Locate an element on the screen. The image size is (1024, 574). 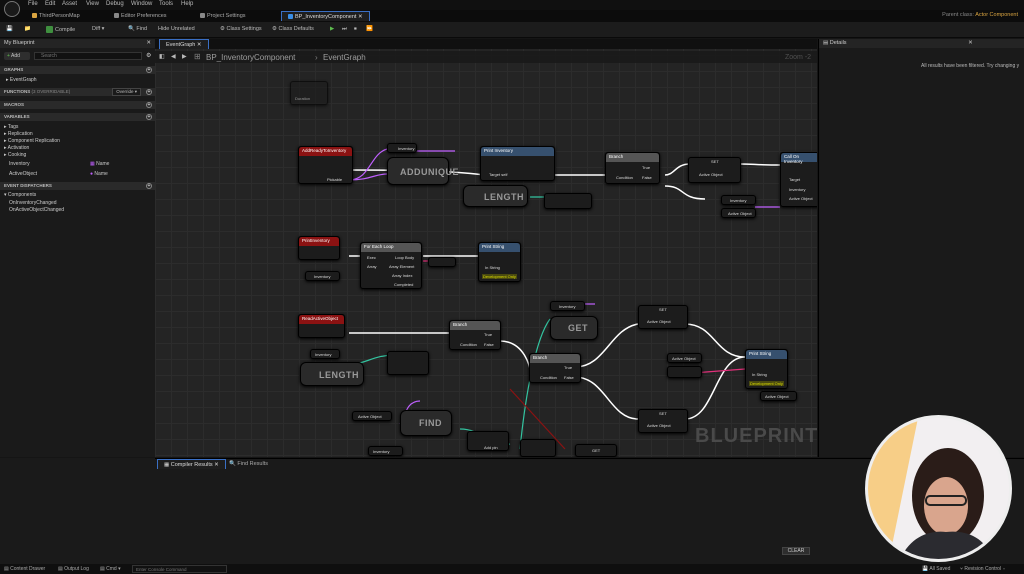
advance-icon: ⏩ is located at coordinates (369, 29).